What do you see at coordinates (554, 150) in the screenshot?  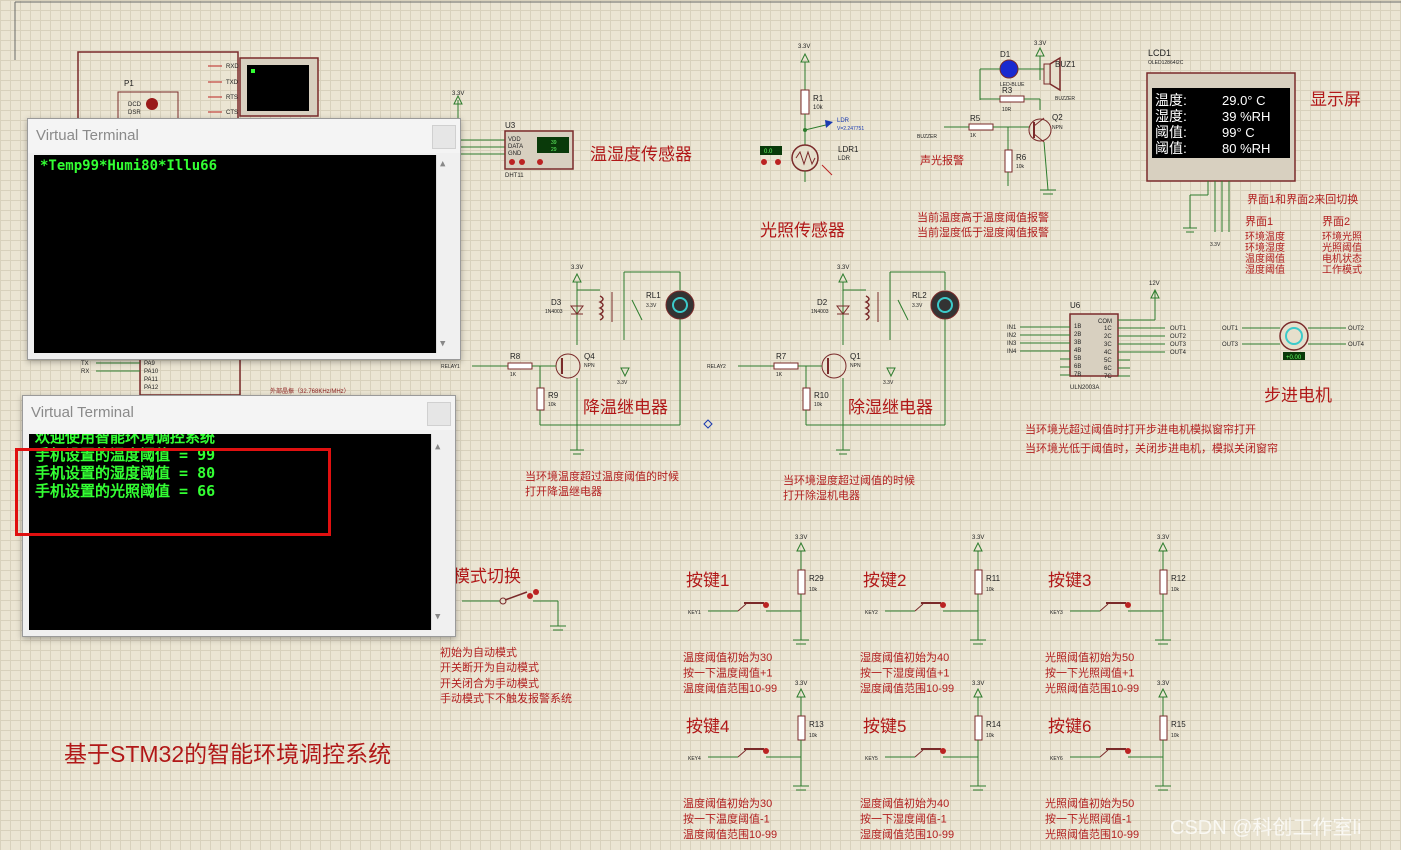 I see `svg-text: 29` at bounding box center [554, 150].